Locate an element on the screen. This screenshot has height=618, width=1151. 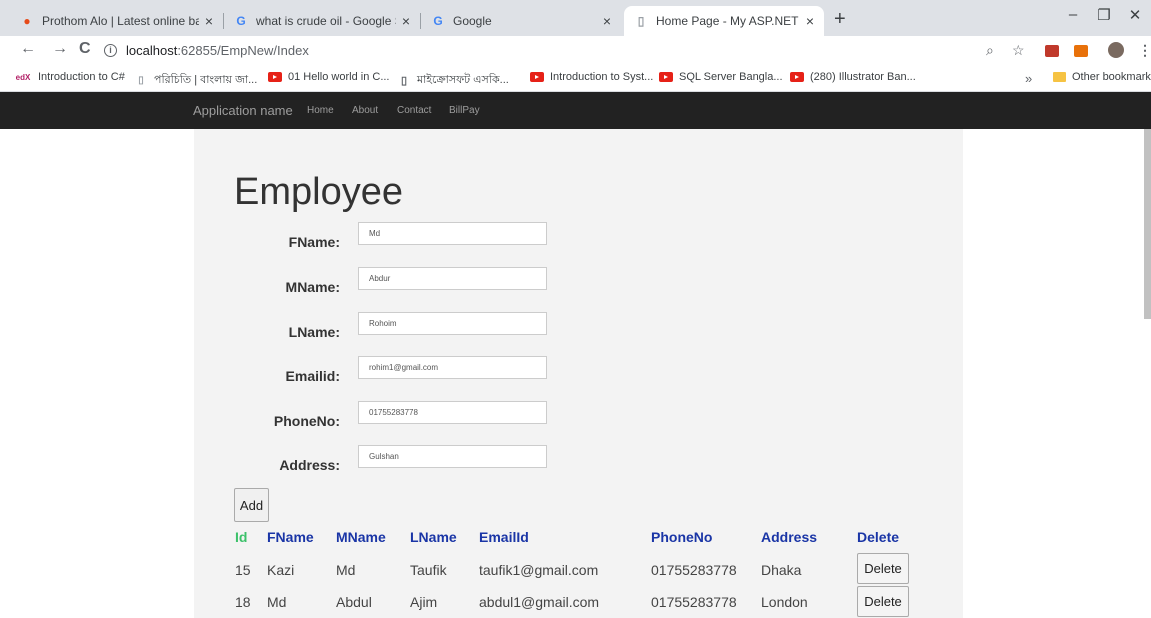
brand-link: Application name is located at coordinates (243, 110).